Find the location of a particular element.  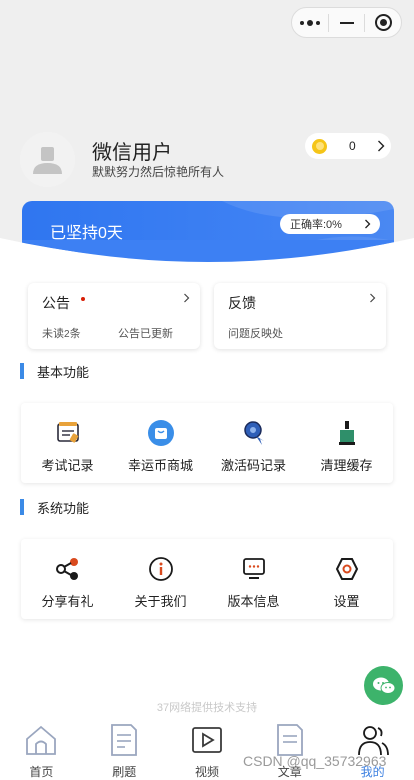

activation-code-button: 激活码记录 is located at coordinates (253, 443).